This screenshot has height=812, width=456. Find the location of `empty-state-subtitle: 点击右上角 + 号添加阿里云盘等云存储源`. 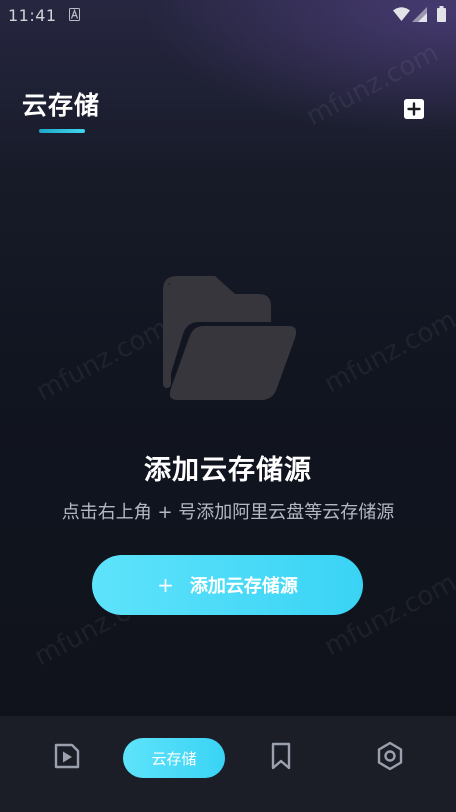

empty-state-subtitle: 点击右上角 + 号添加阿里云盘等云存储源 is located at coordinates (228, 512).